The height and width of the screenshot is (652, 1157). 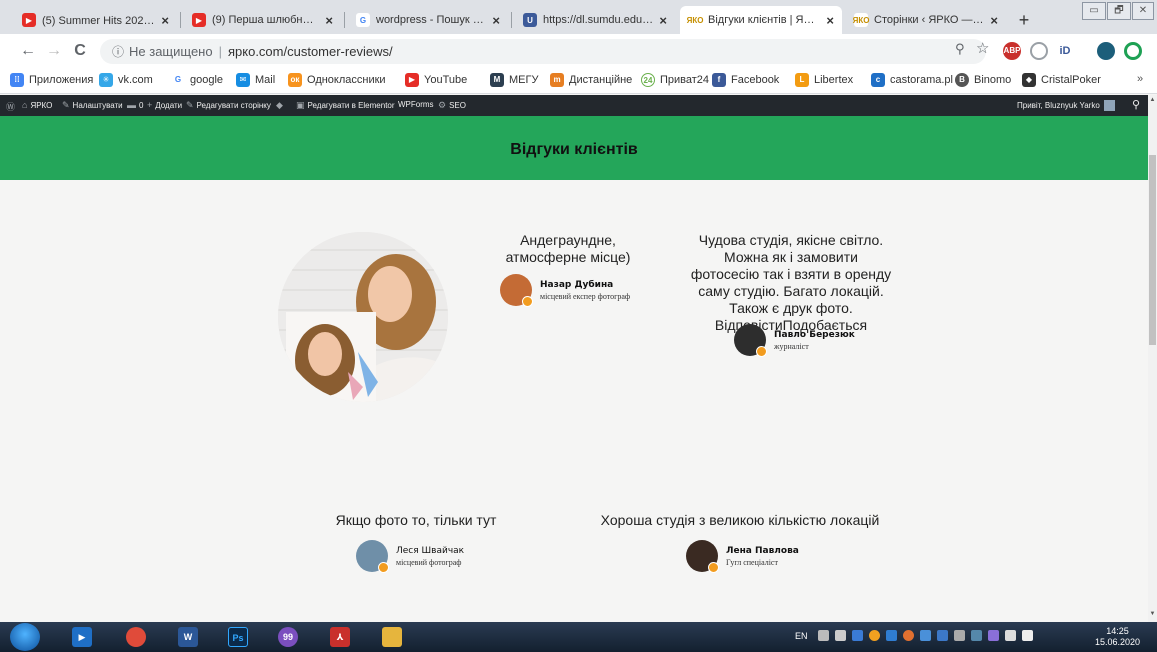 I want to click on taskbar-acrobat: ⅄, so click(x=340, y=637).